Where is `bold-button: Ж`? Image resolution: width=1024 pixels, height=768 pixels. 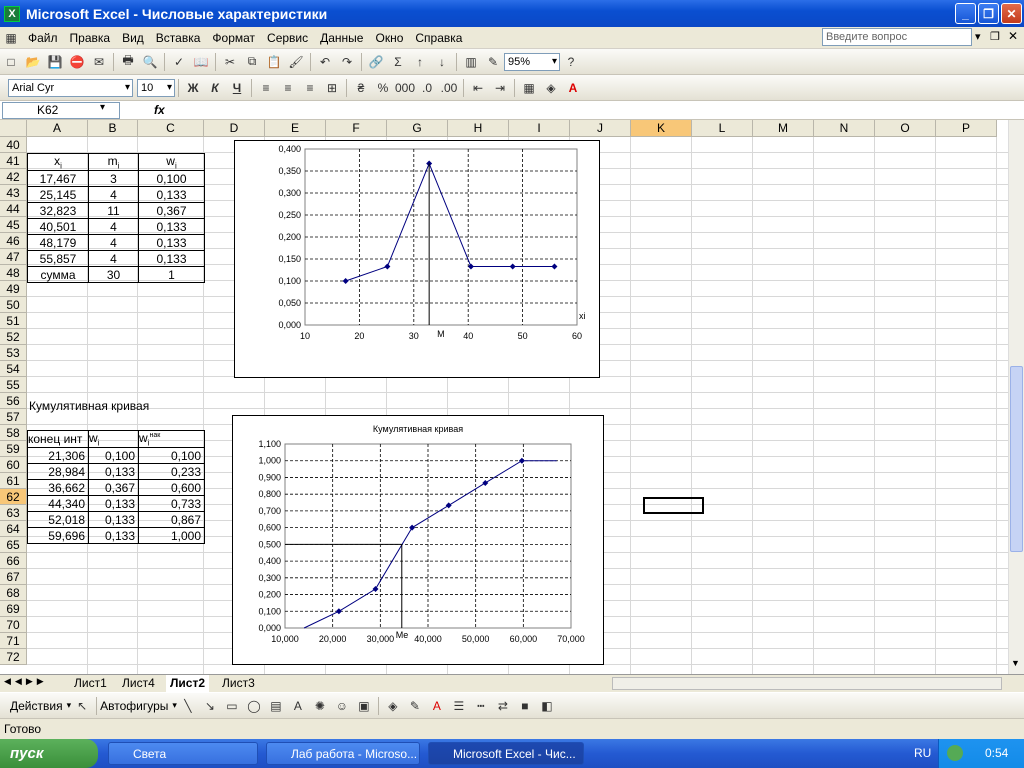
bold-button: Ж is located at coordinates (193, 88).